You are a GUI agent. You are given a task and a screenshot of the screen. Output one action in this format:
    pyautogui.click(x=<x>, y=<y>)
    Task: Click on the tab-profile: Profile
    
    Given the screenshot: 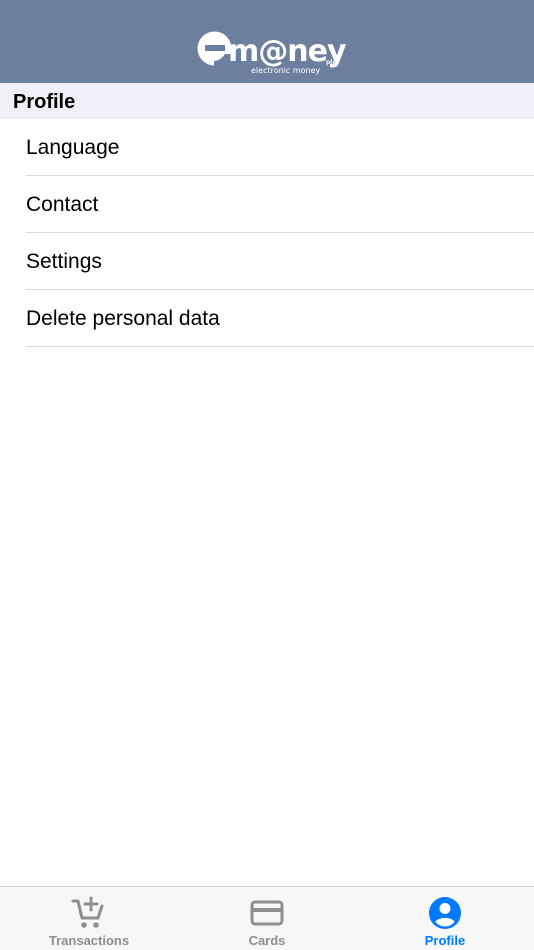 What is the action you would take?
    pyautogui.click(x=445, y=918)
    